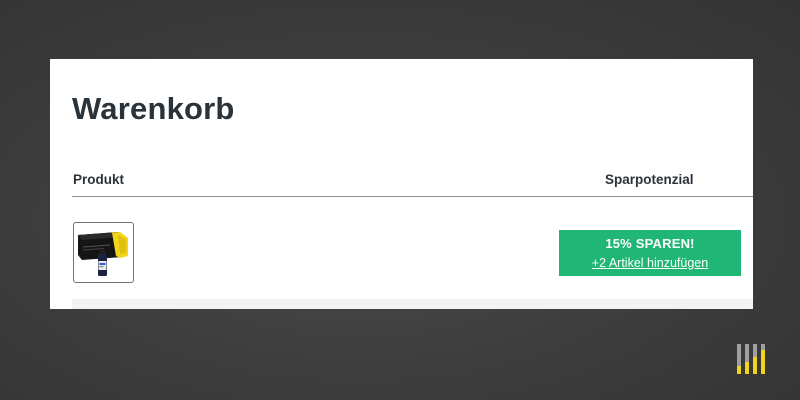 This screenshot has width=800, height=400. Describe the element at coordinates (650, 243) in the screenshot. I see `savings-badge: 15% SPAREN!` at that location.